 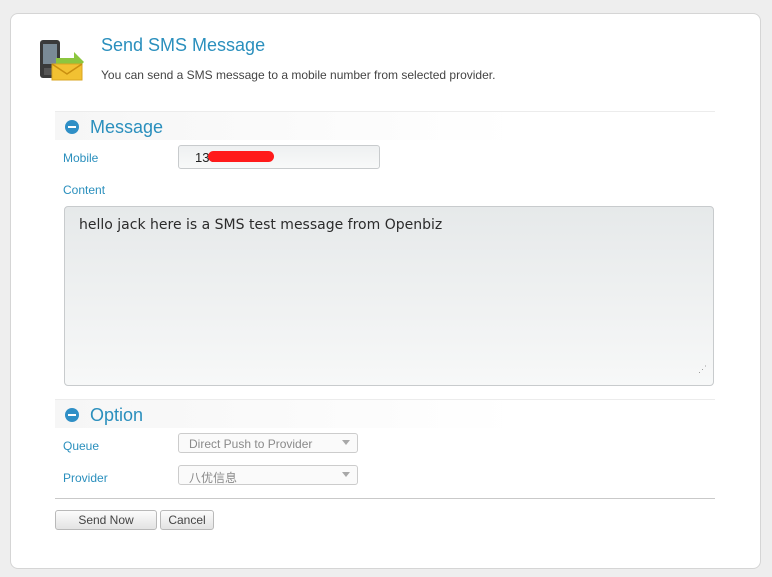 What do you see at coordinates (187, 520) in the screenshot?
I see `cancel-button: Cancel` at bounding box center [187, 520].